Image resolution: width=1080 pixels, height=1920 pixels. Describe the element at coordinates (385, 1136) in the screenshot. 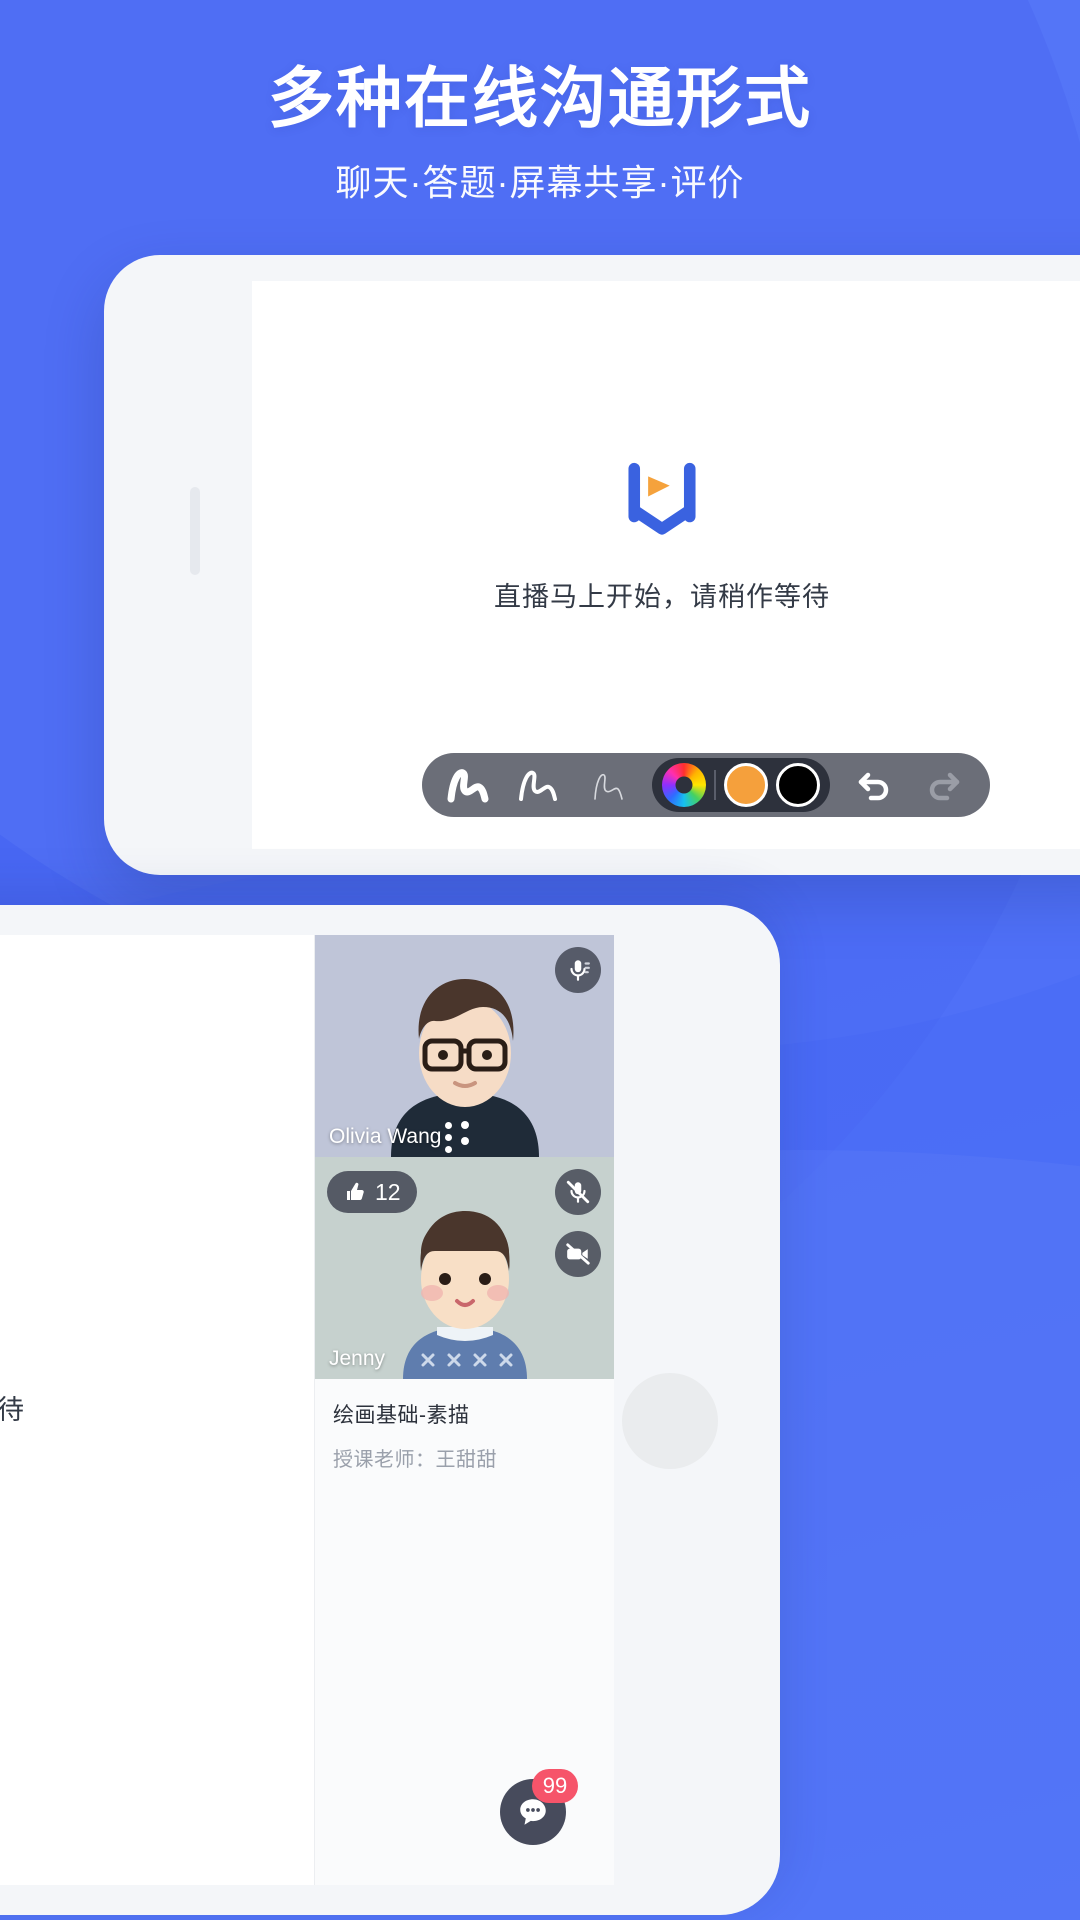

I see `participant-name-teacher: Olivia Wang` at that location.